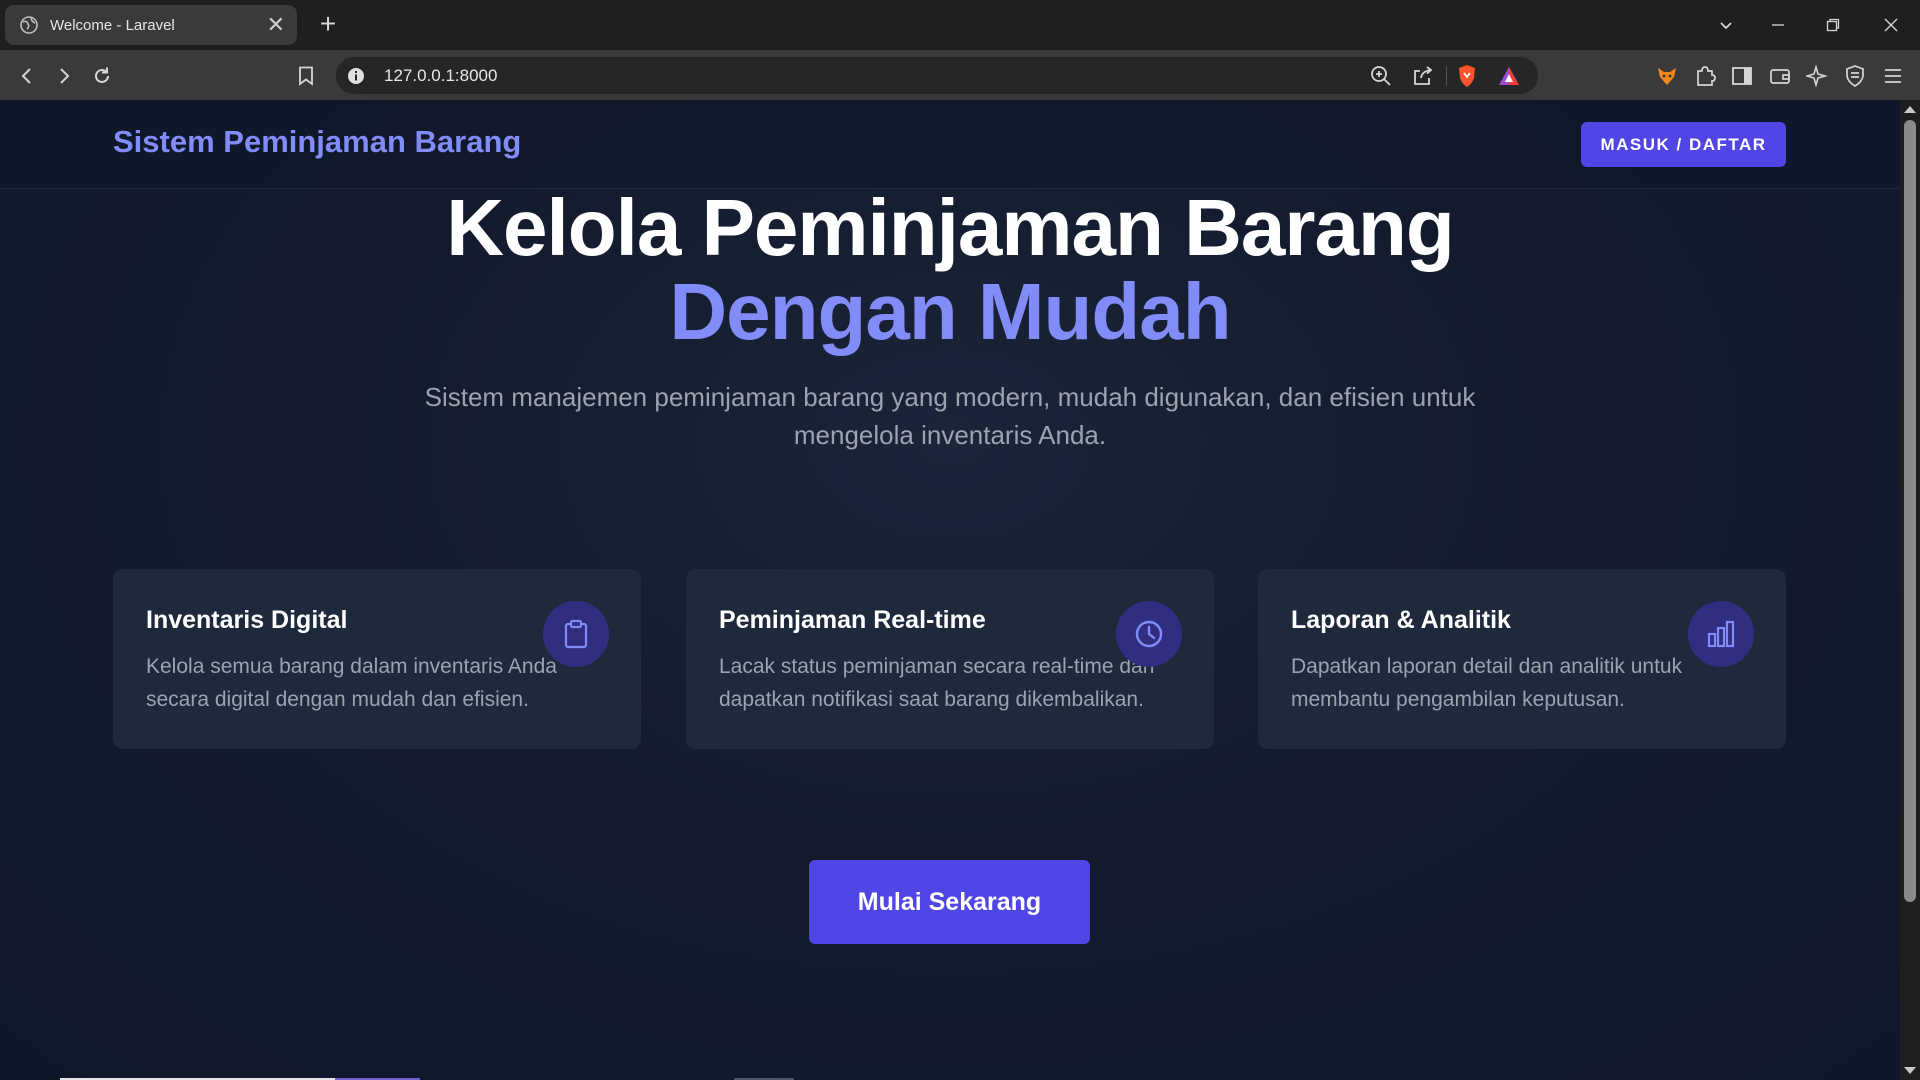 The height and width of the screenshot is (1080, 1920). Describe the element at coordinates (1381, 76) in the screenshot. I see `zoom-icon` at that location.